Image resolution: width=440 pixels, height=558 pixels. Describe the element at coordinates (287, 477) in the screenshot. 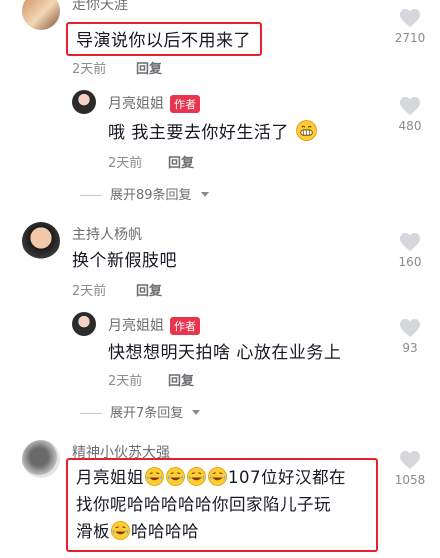

I see `text-segment: 107位好汉都在` at that location.